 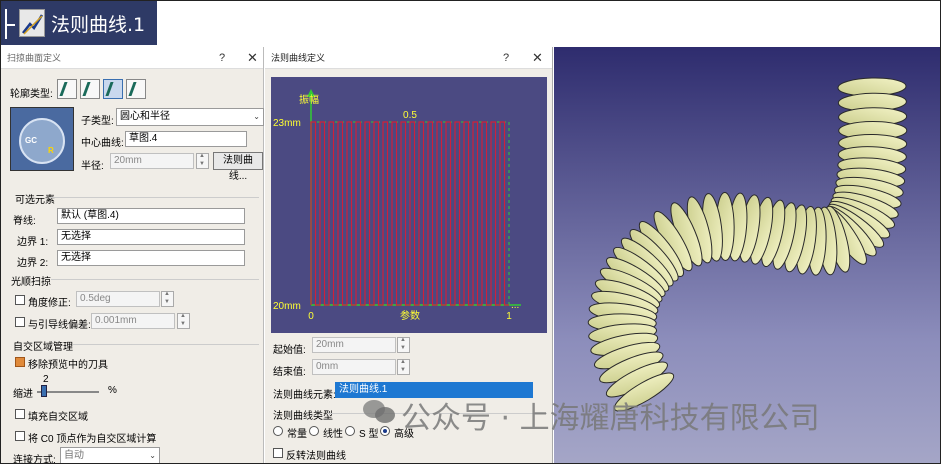 What do you see at coordinates (42, 139) in the screenshot?
I see `profile-preview-image: GC R` at bounding box center [42, 139].